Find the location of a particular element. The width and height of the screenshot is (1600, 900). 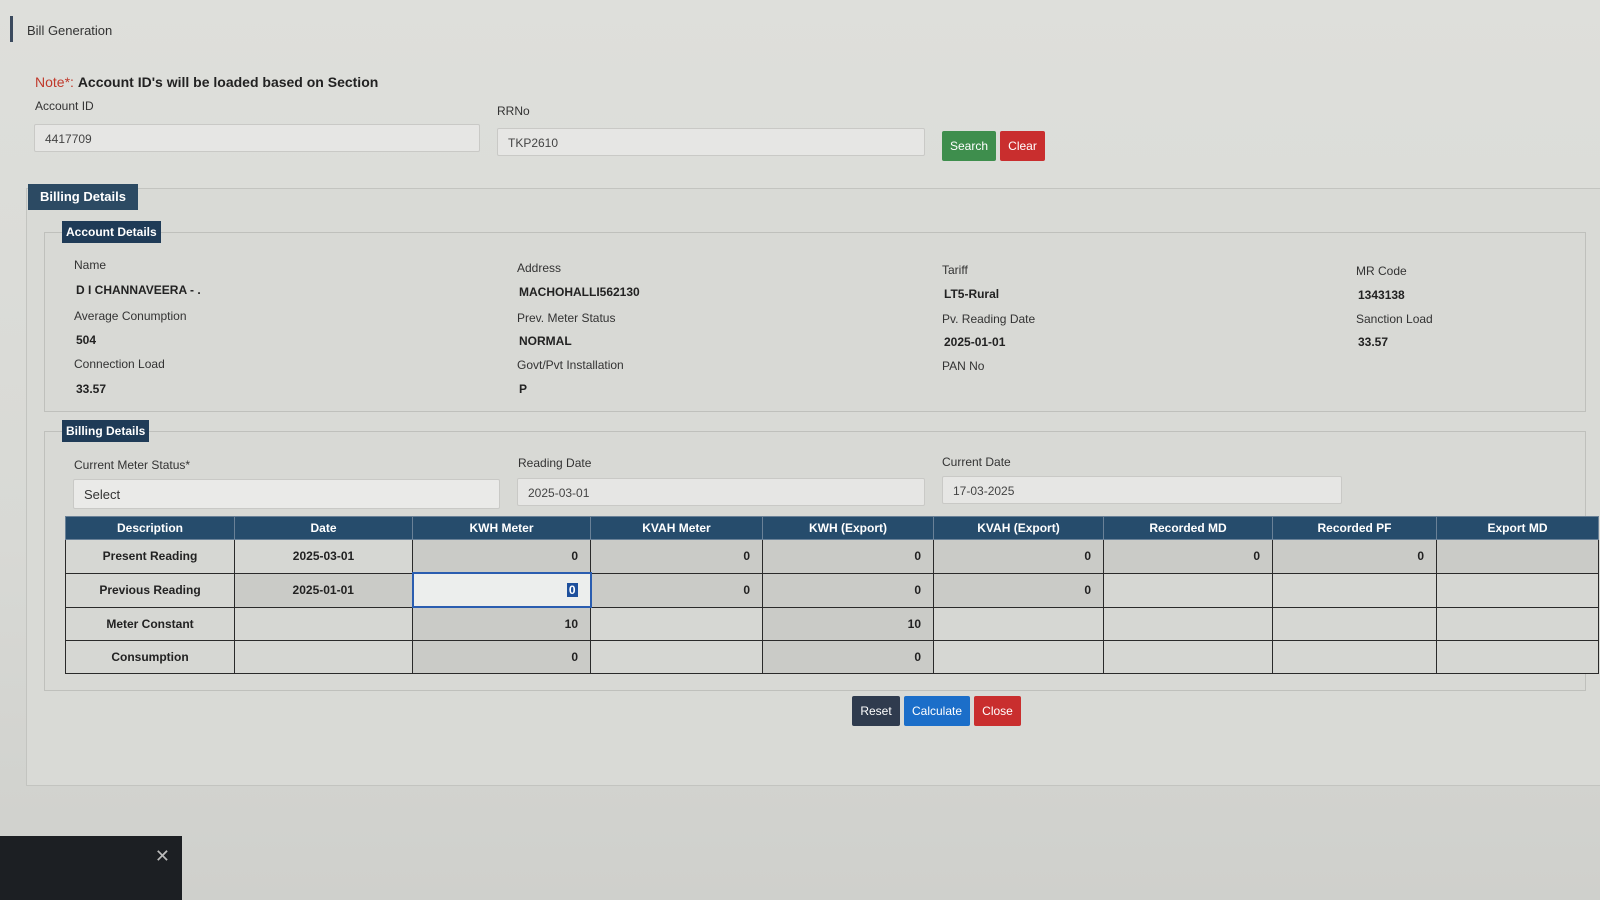

col-description: Description is located at coordinates (150, 528).